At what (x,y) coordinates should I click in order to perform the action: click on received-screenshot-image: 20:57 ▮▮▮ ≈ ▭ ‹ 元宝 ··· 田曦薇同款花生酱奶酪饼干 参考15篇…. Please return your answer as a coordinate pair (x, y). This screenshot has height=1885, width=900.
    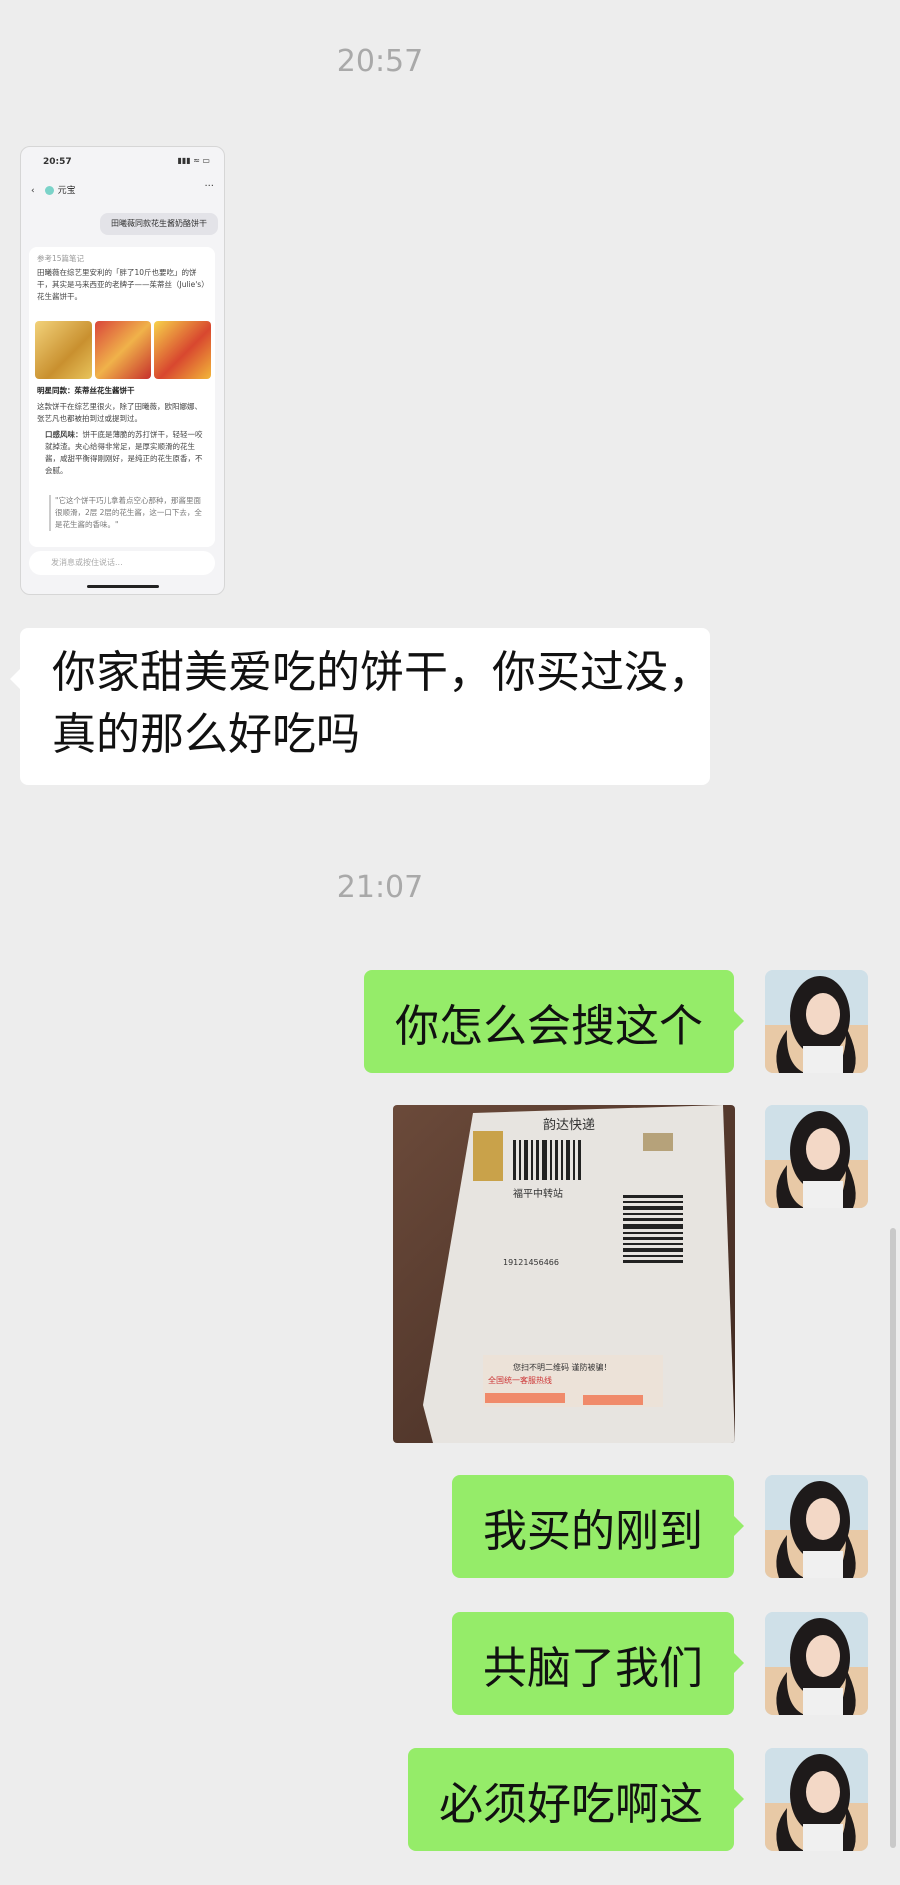
    Looking at the image, I should click on (122, 370).